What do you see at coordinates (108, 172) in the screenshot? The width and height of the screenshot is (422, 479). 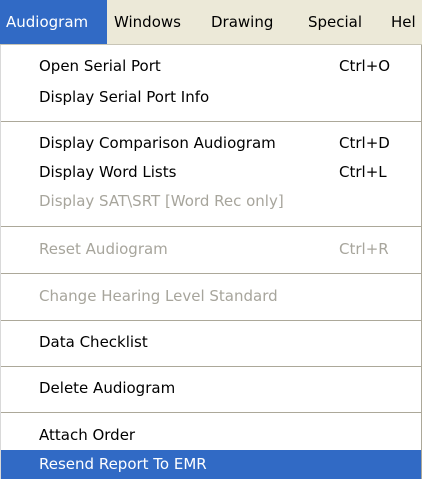 I see `menu-item-label: Display Word Lists` at bounding box center [108, 172].